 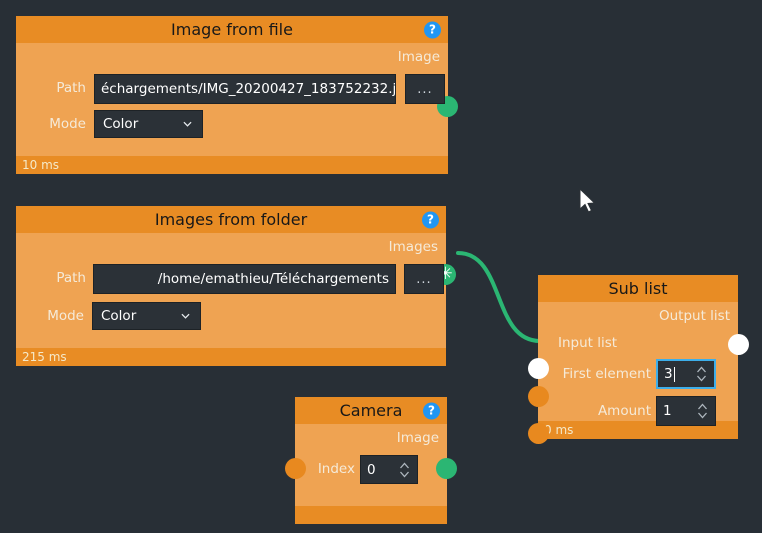 I want to click on first-element-spinbox-value: 3, so click(x=668, y=374).